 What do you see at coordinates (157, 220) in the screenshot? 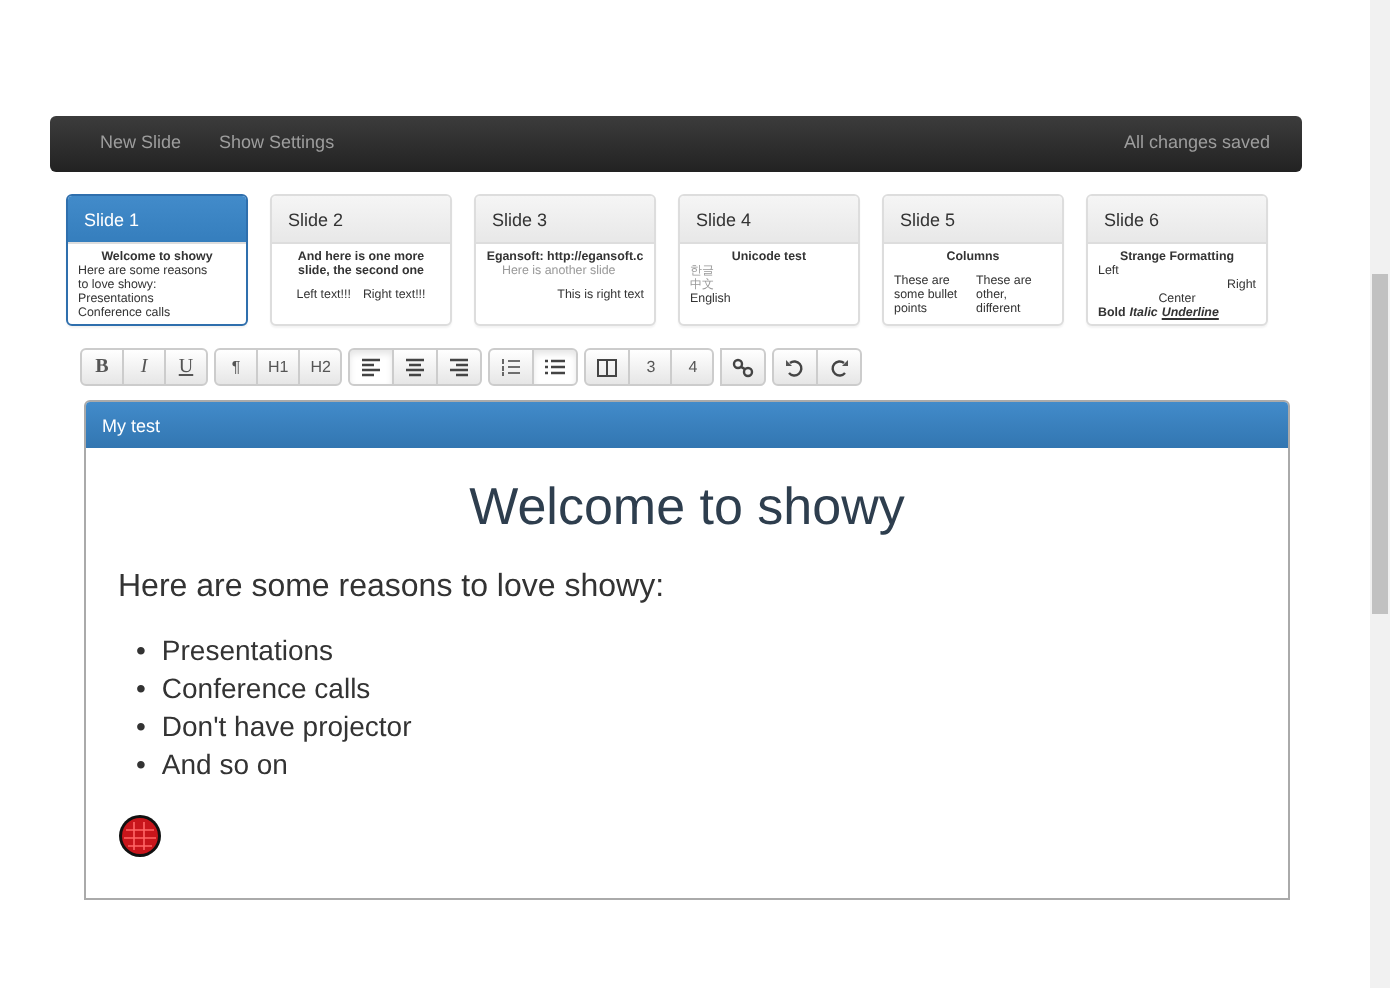
I see `slide-title: Slide 1` at bounding box center [157, 220].